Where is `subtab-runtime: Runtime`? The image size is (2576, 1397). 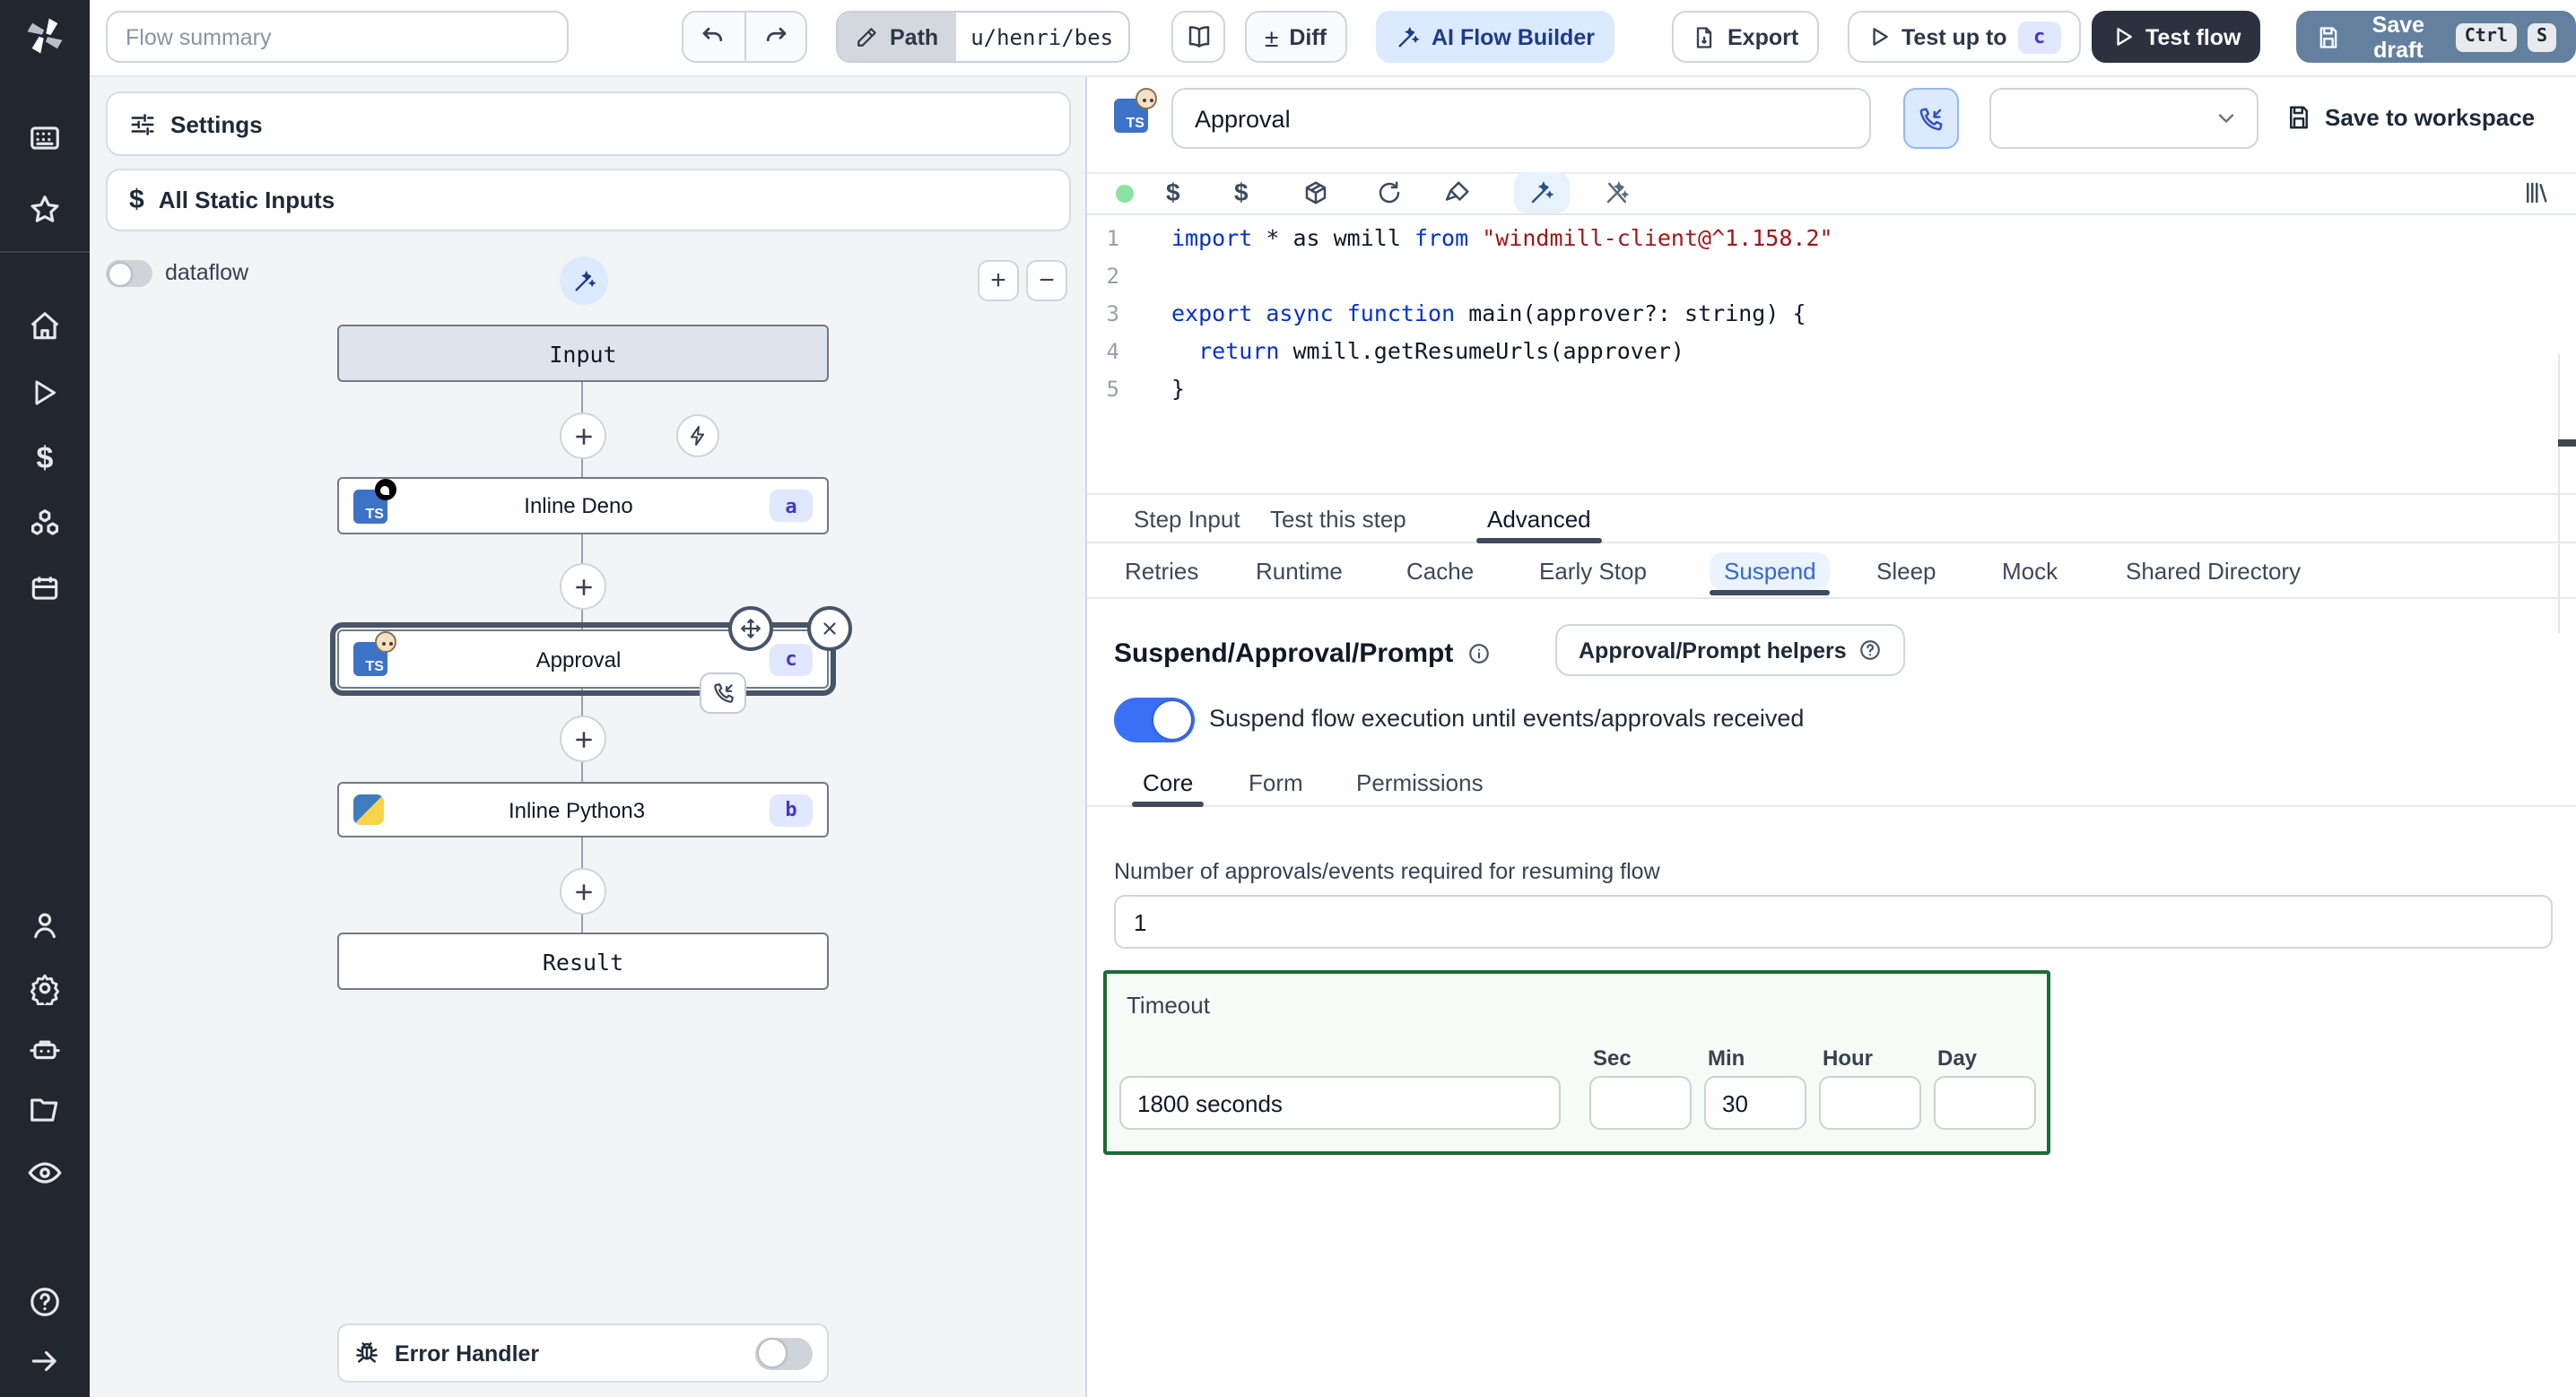 subtab-runtime: Runtime is located at coordinates (1299, 571).